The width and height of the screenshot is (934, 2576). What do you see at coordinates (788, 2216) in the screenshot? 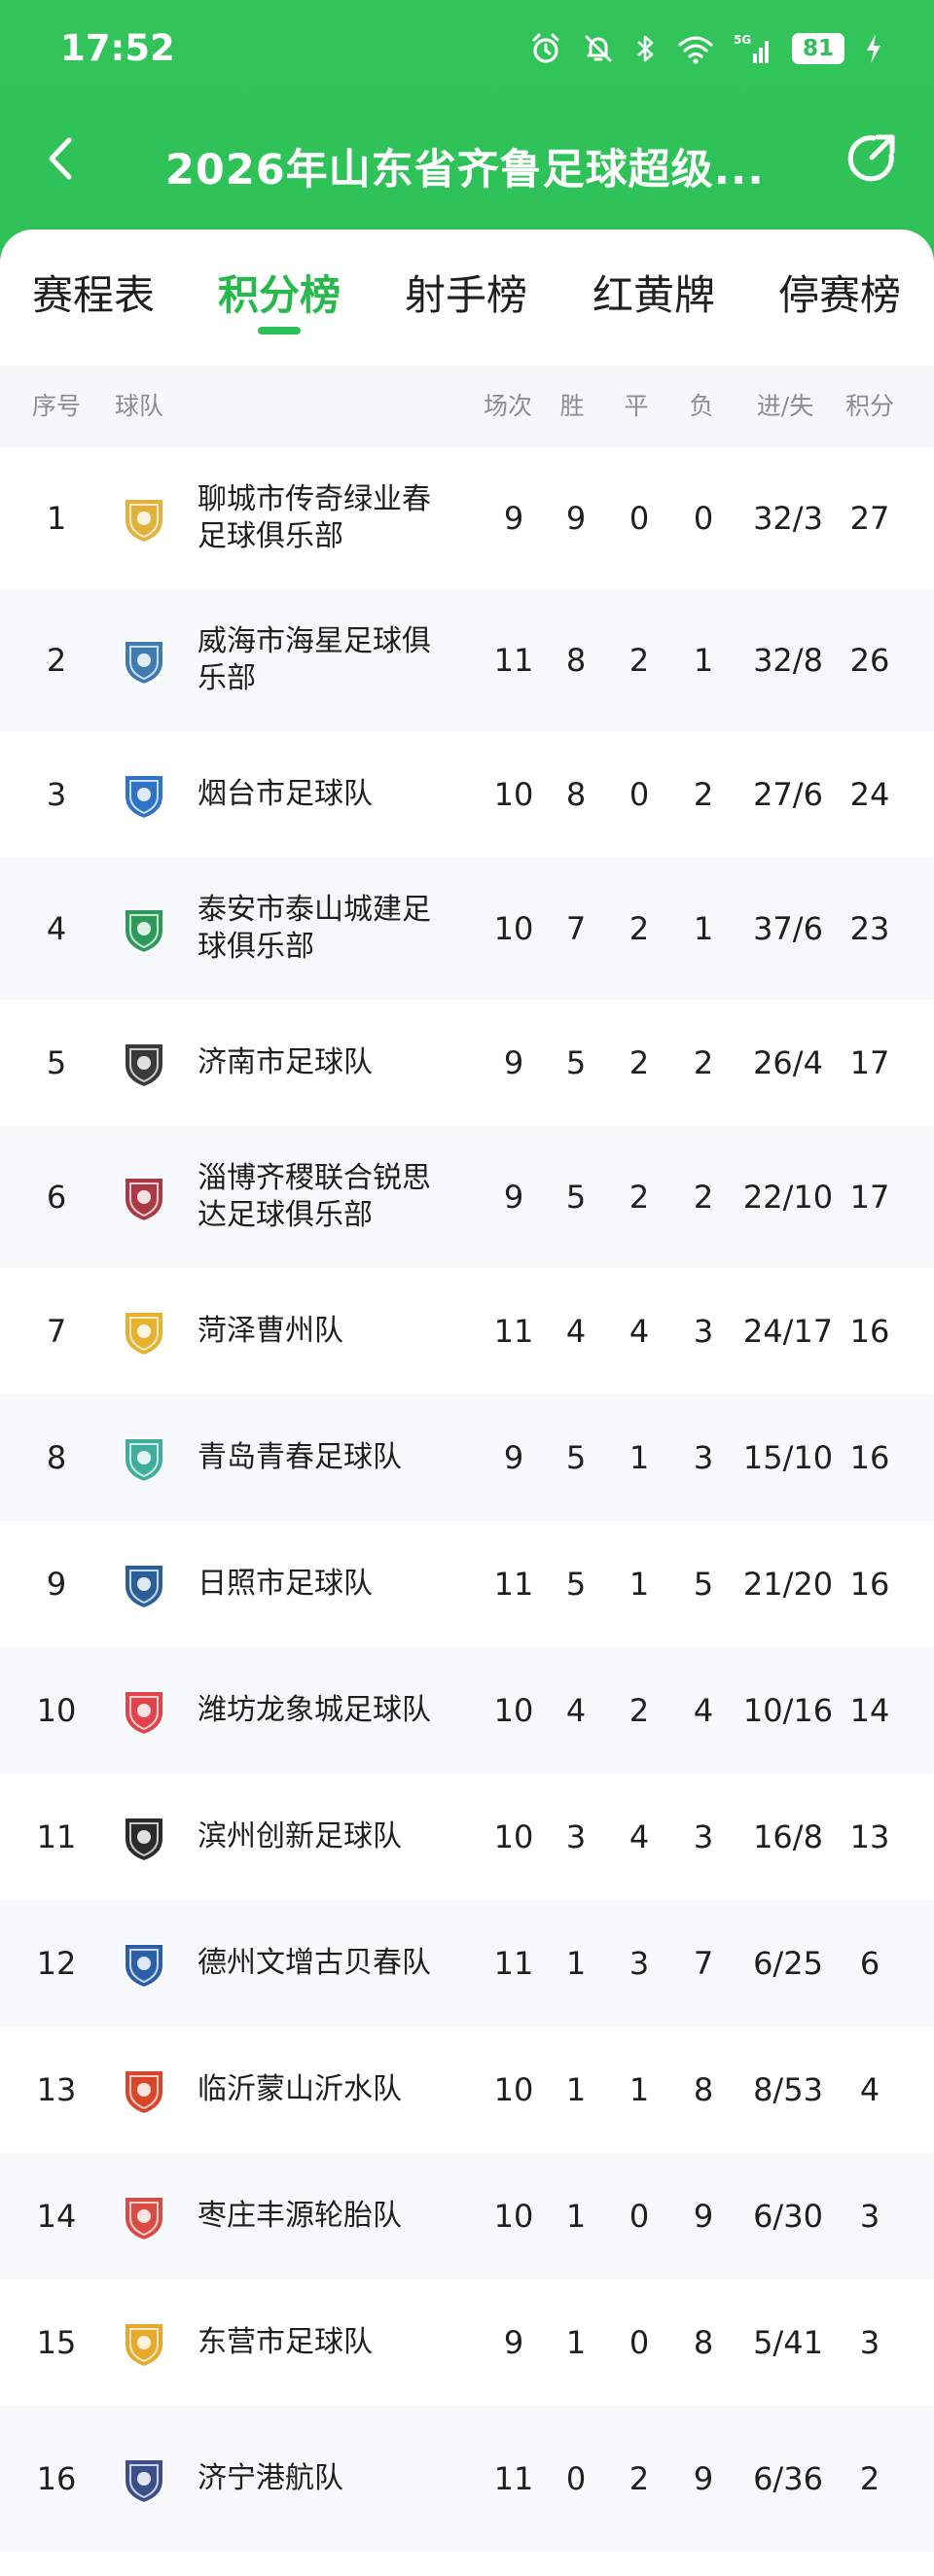
I see `goals-cell: 6/30` at bounding box center [788, 2216].